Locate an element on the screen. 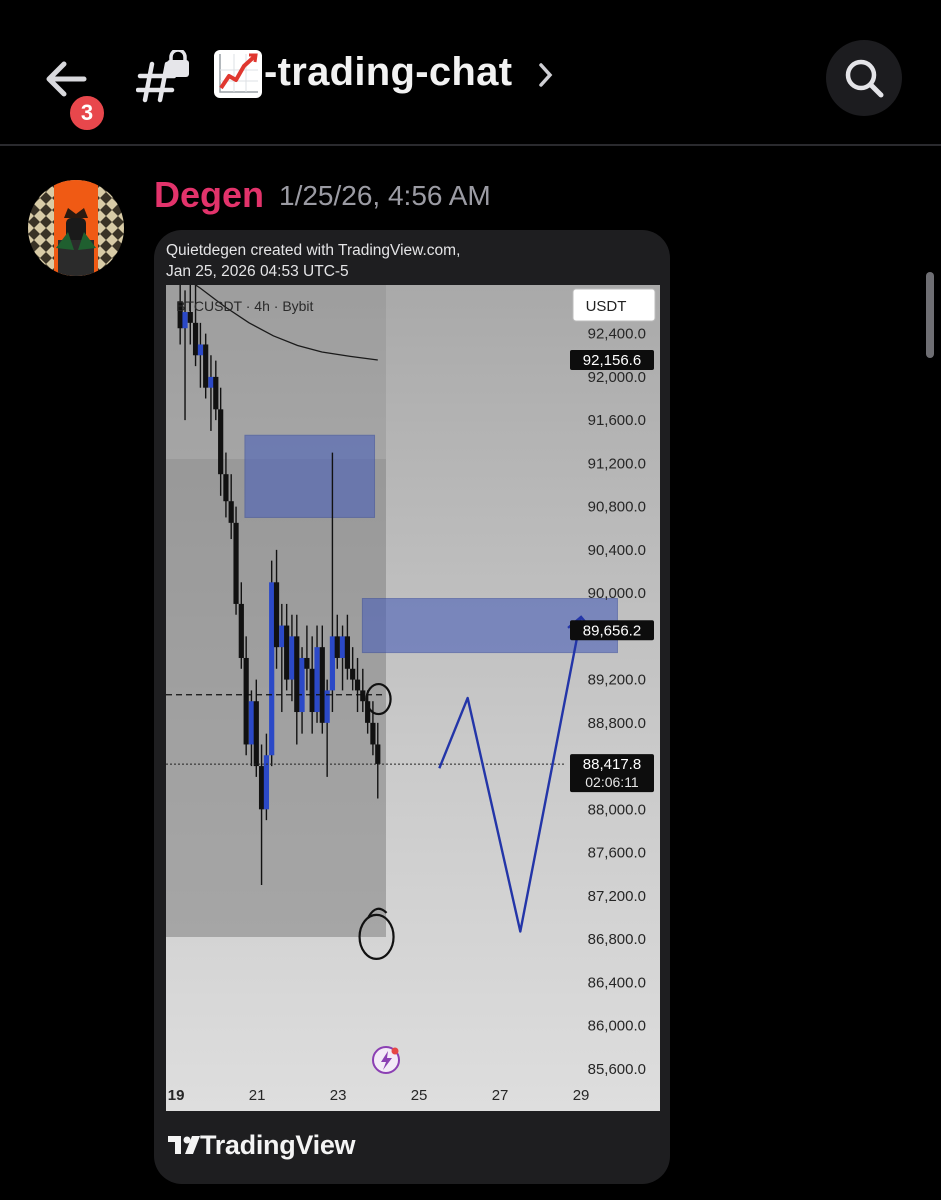  unread-badge: 3 is located at coordinates (87, 113).